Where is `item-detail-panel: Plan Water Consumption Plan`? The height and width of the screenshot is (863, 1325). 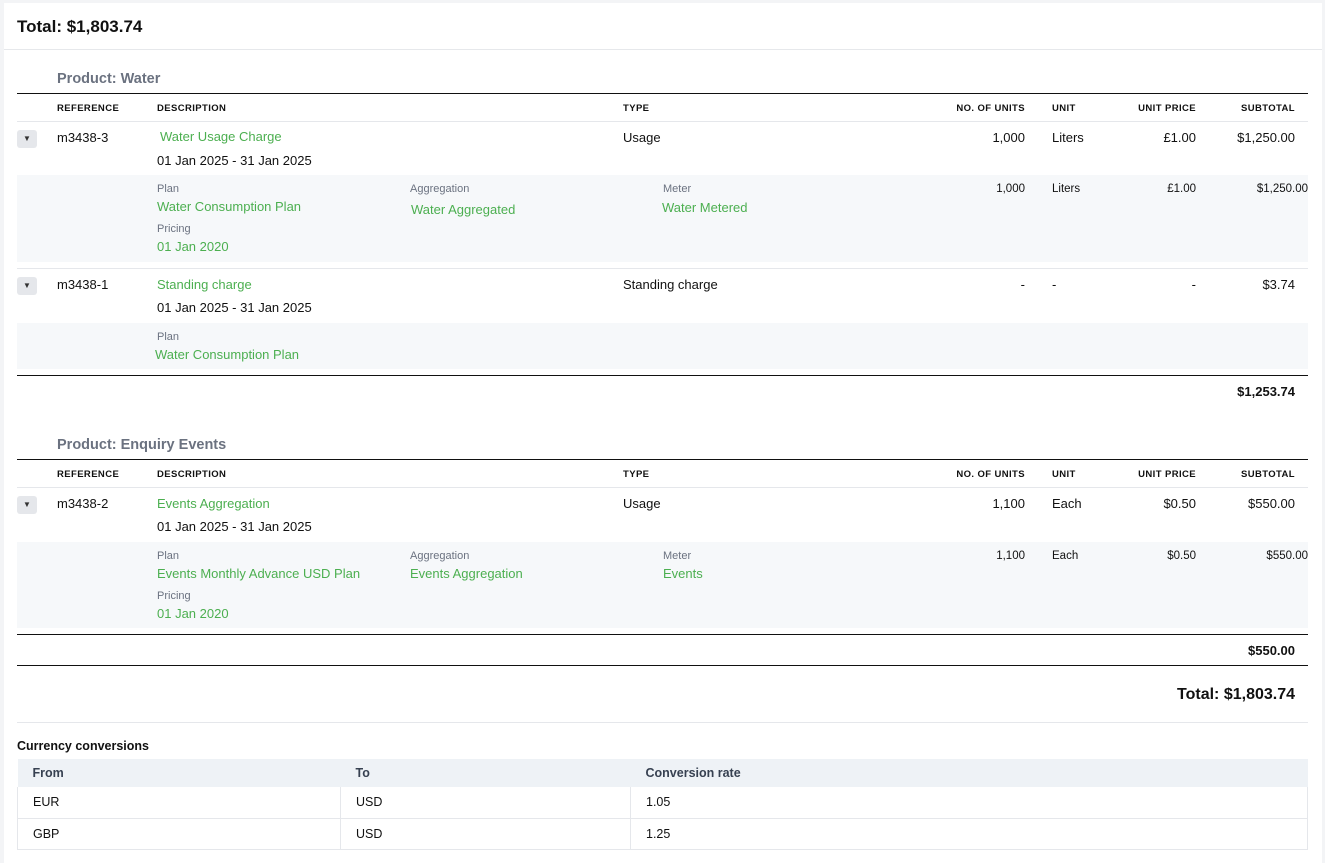 item-detail-panel: Plan Water Consumption Plan is located at coordinates (662, 346).